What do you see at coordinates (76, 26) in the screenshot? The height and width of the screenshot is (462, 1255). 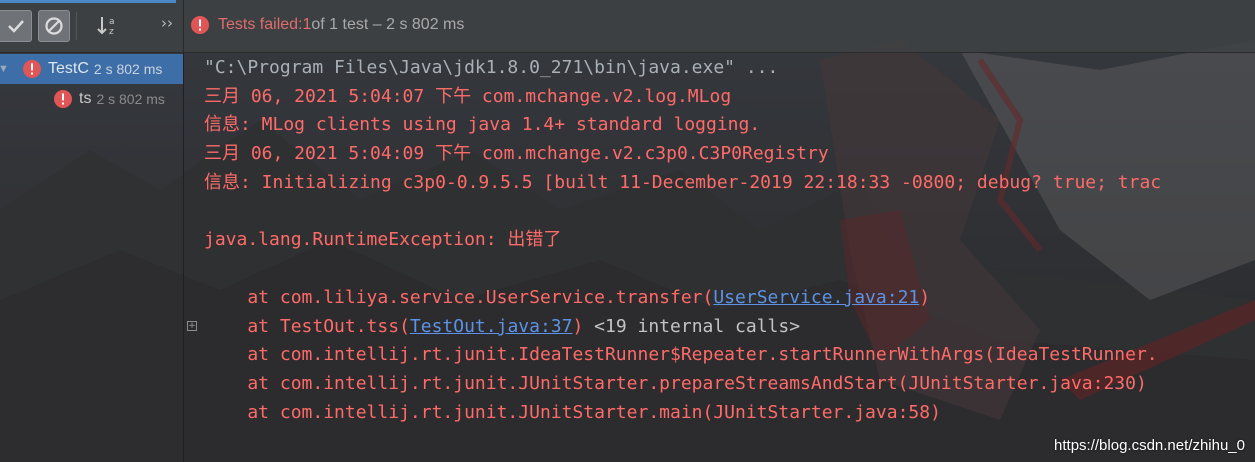 I see `toolbar-separator` at bounding box center [76, 26].